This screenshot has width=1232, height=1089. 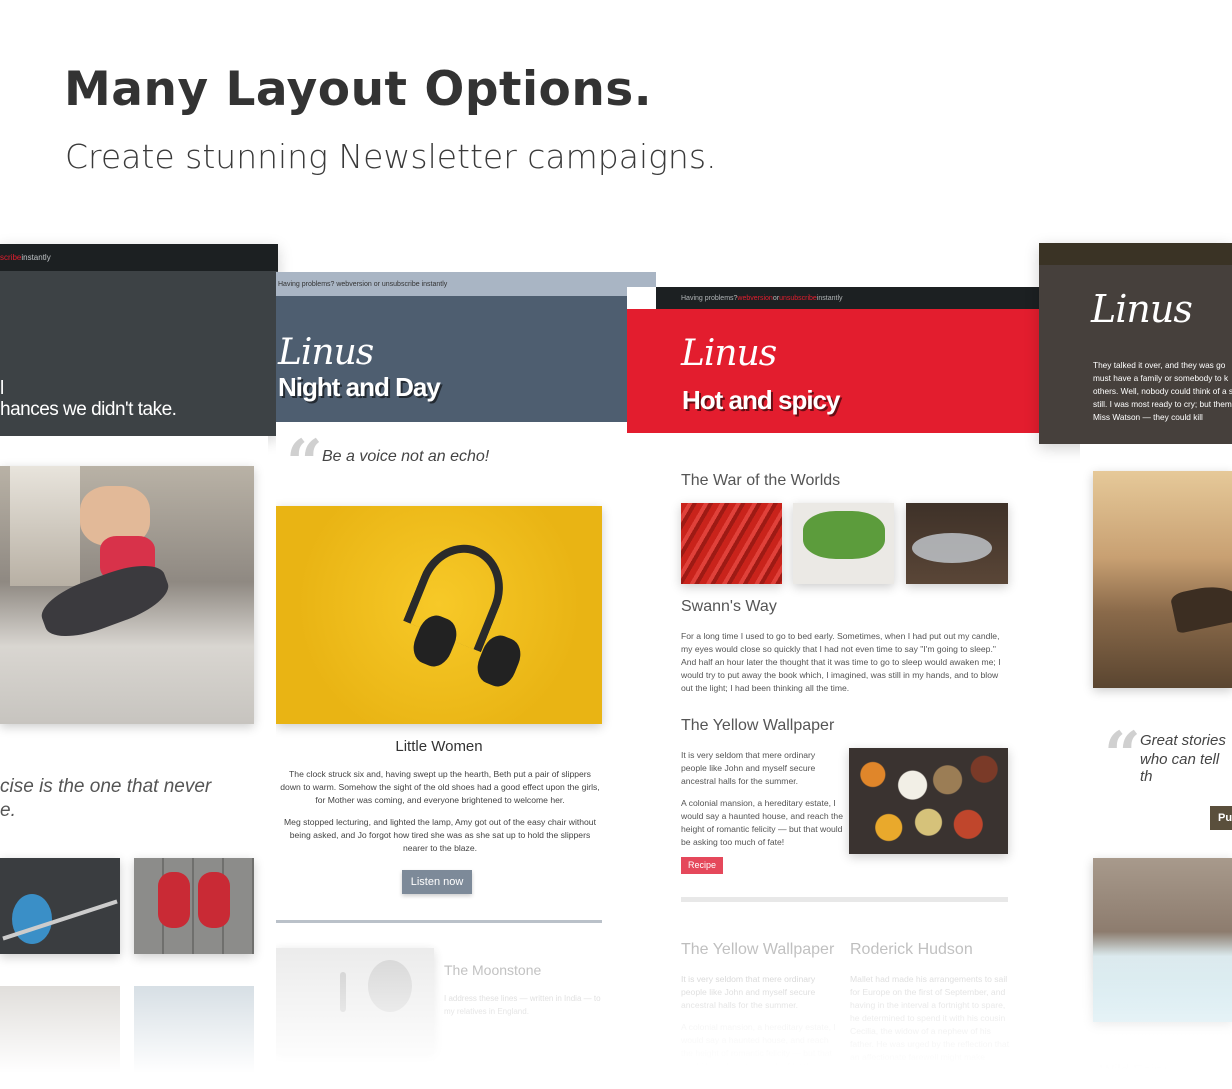 What do you see at coordinates (928, 801) in the screenshot?
I see `spices-market-photo` at bounding box center [928, 801].